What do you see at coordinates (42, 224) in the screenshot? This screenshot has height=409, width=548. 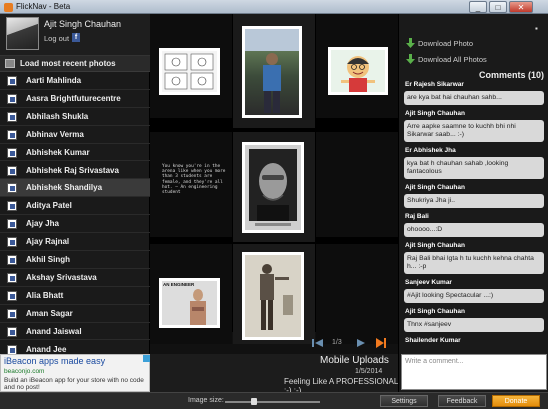 I see `friend-name: Ajay Jha` at bounding box center [42, 224].